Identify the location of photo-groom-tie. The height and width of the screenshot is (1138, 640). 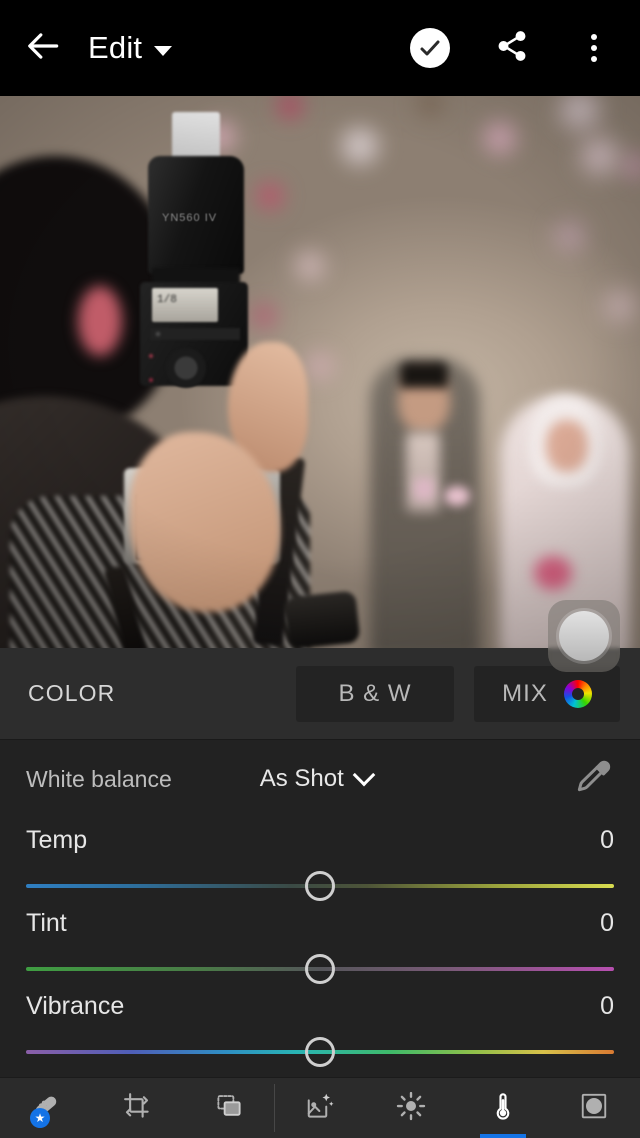
(424, 489).